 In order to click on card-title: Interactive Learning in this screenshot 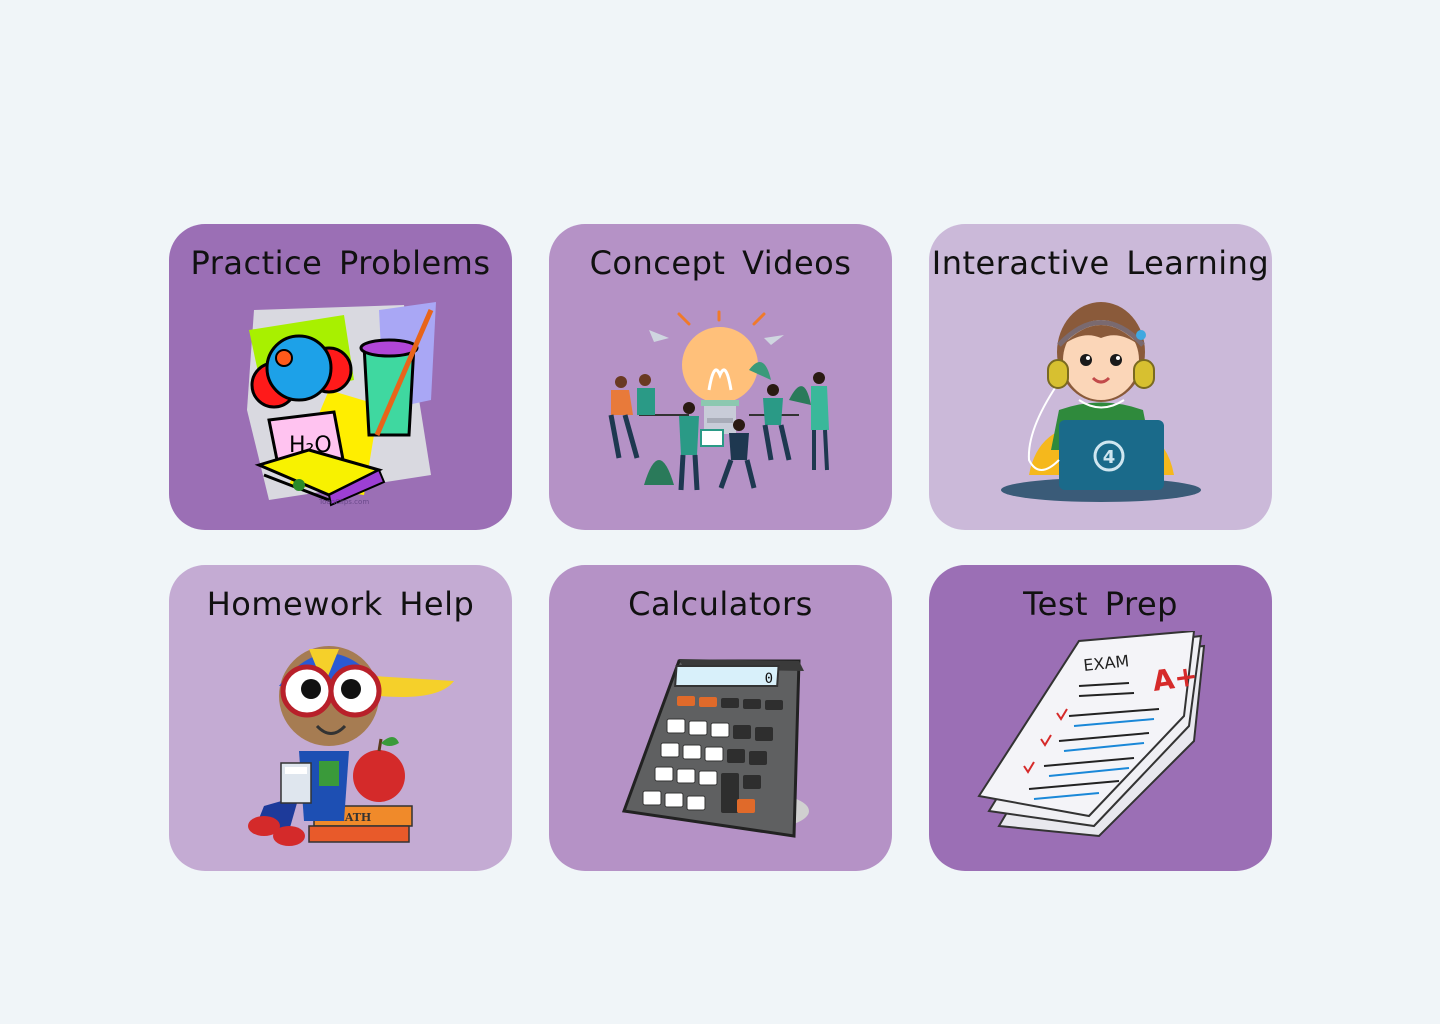, I will do `click(1100, 263)`.